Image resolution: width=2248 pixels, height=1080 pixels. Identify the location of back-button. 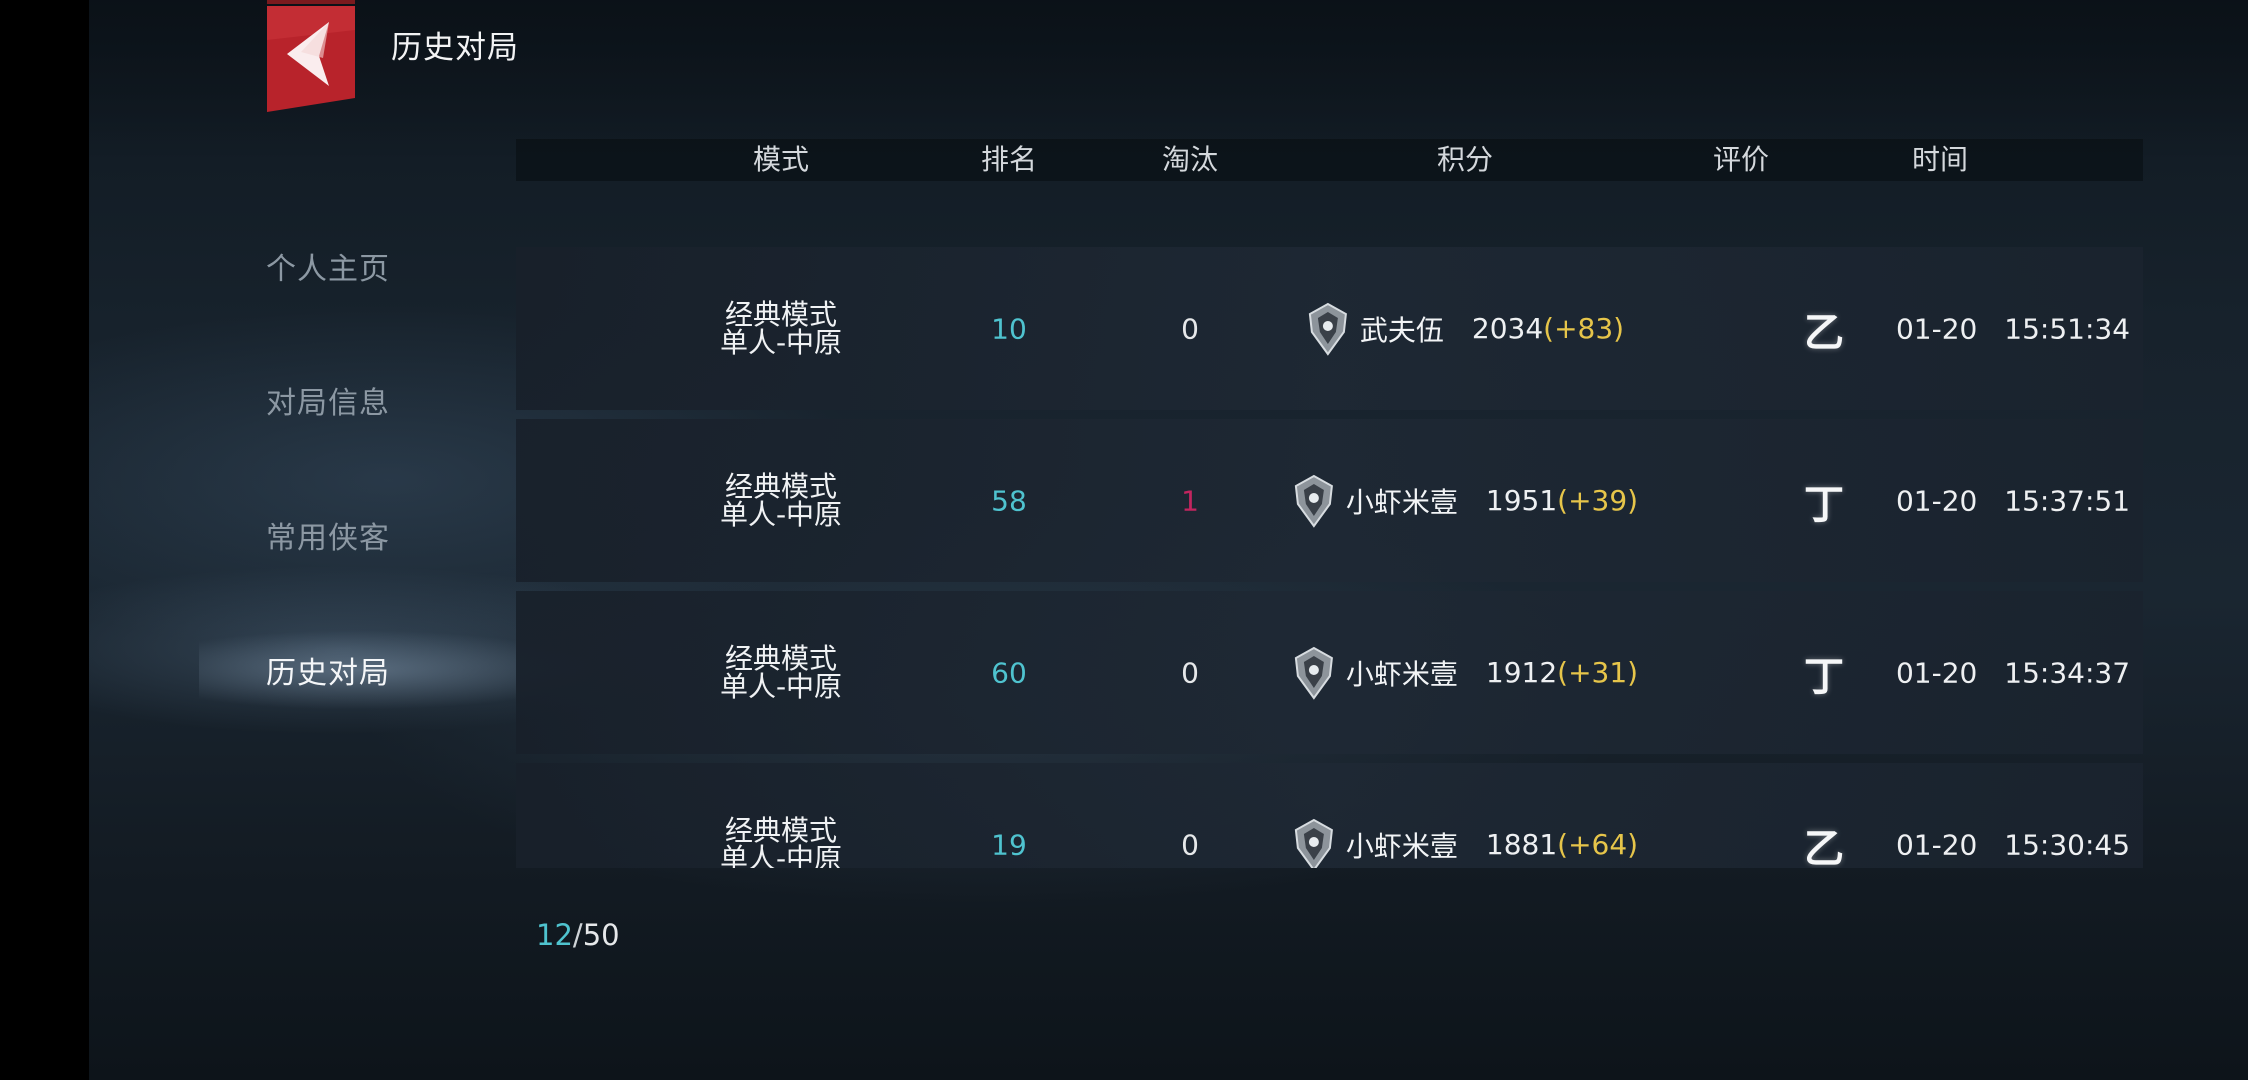
(311, 56).